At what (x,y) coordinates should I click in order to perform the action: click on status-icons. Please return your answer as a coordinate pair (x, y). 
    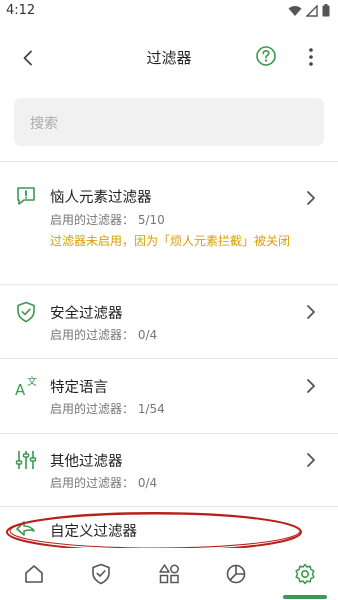
    Looking at the image, I should click on (309, 10).